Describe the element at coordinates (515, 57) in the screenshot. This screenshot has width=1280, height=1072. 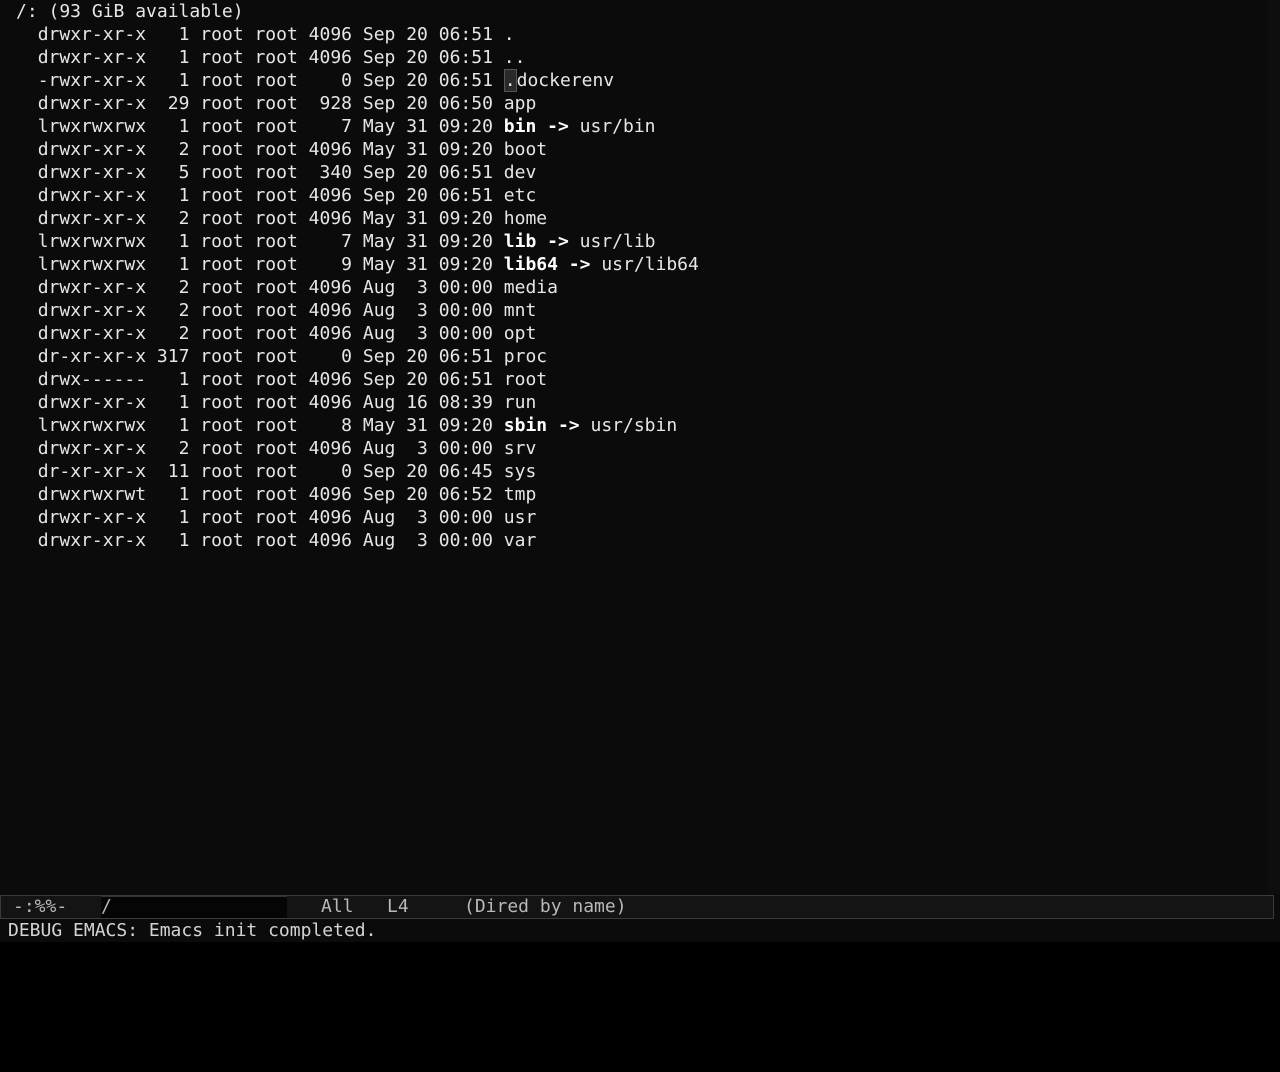
I see `entry-filename: ..` at that location.